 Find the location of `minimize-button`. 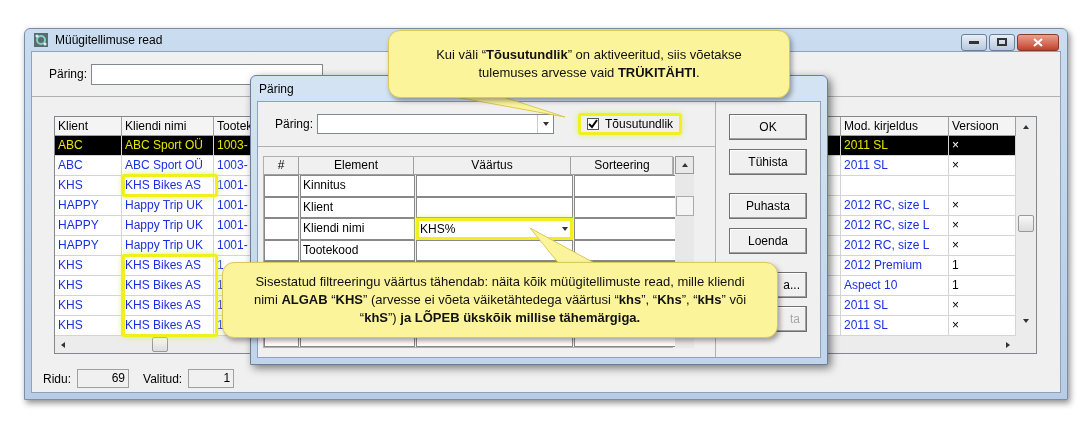

minimize-button is located at coordinates (974, 42).